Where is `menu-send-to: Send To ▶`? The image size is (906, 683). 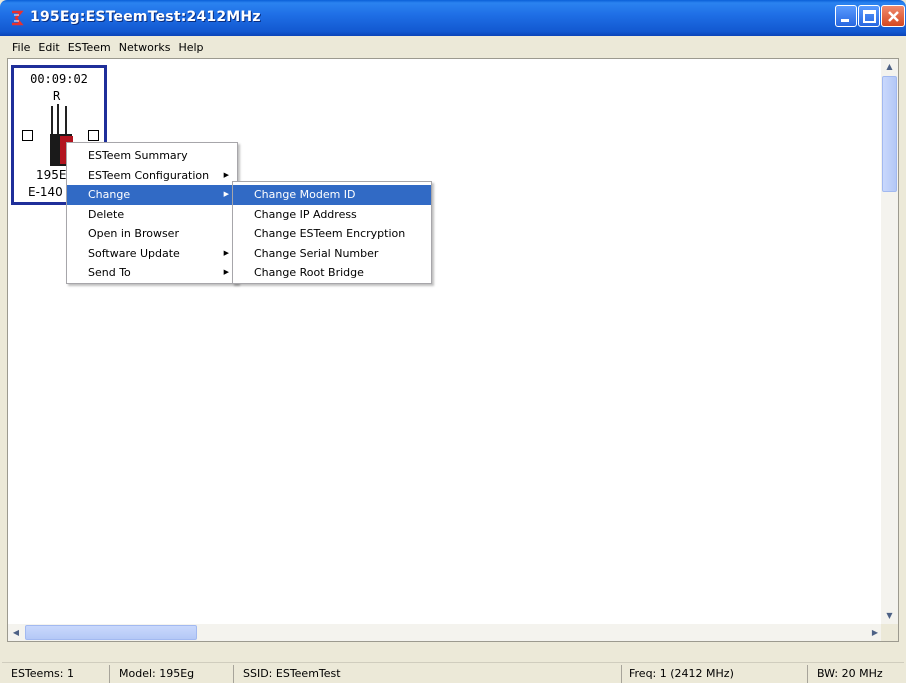
menu-send-to: Send To ▶ is located at coordinates (152, 273).